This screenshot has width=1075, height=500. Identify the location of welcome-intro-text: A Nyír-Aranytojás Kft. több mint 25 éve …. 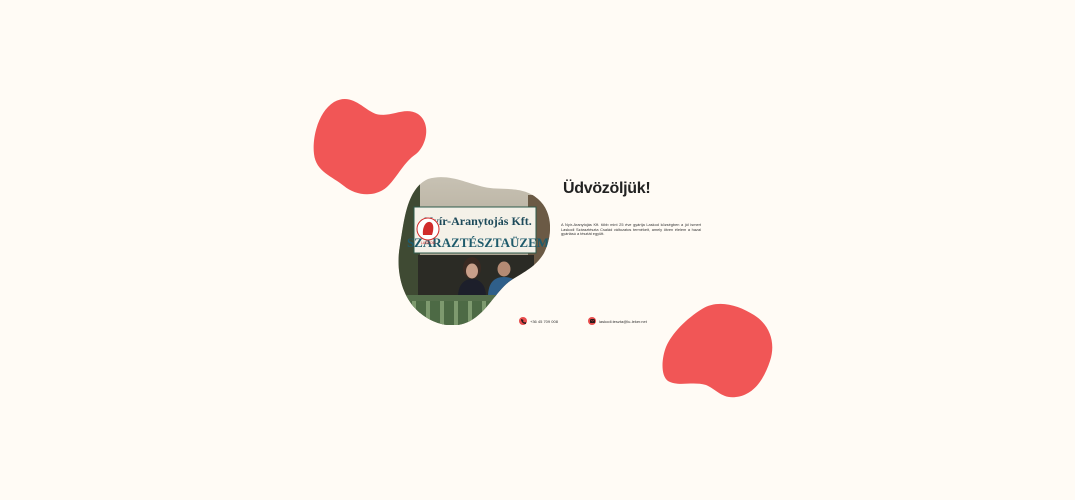
(631, 229).